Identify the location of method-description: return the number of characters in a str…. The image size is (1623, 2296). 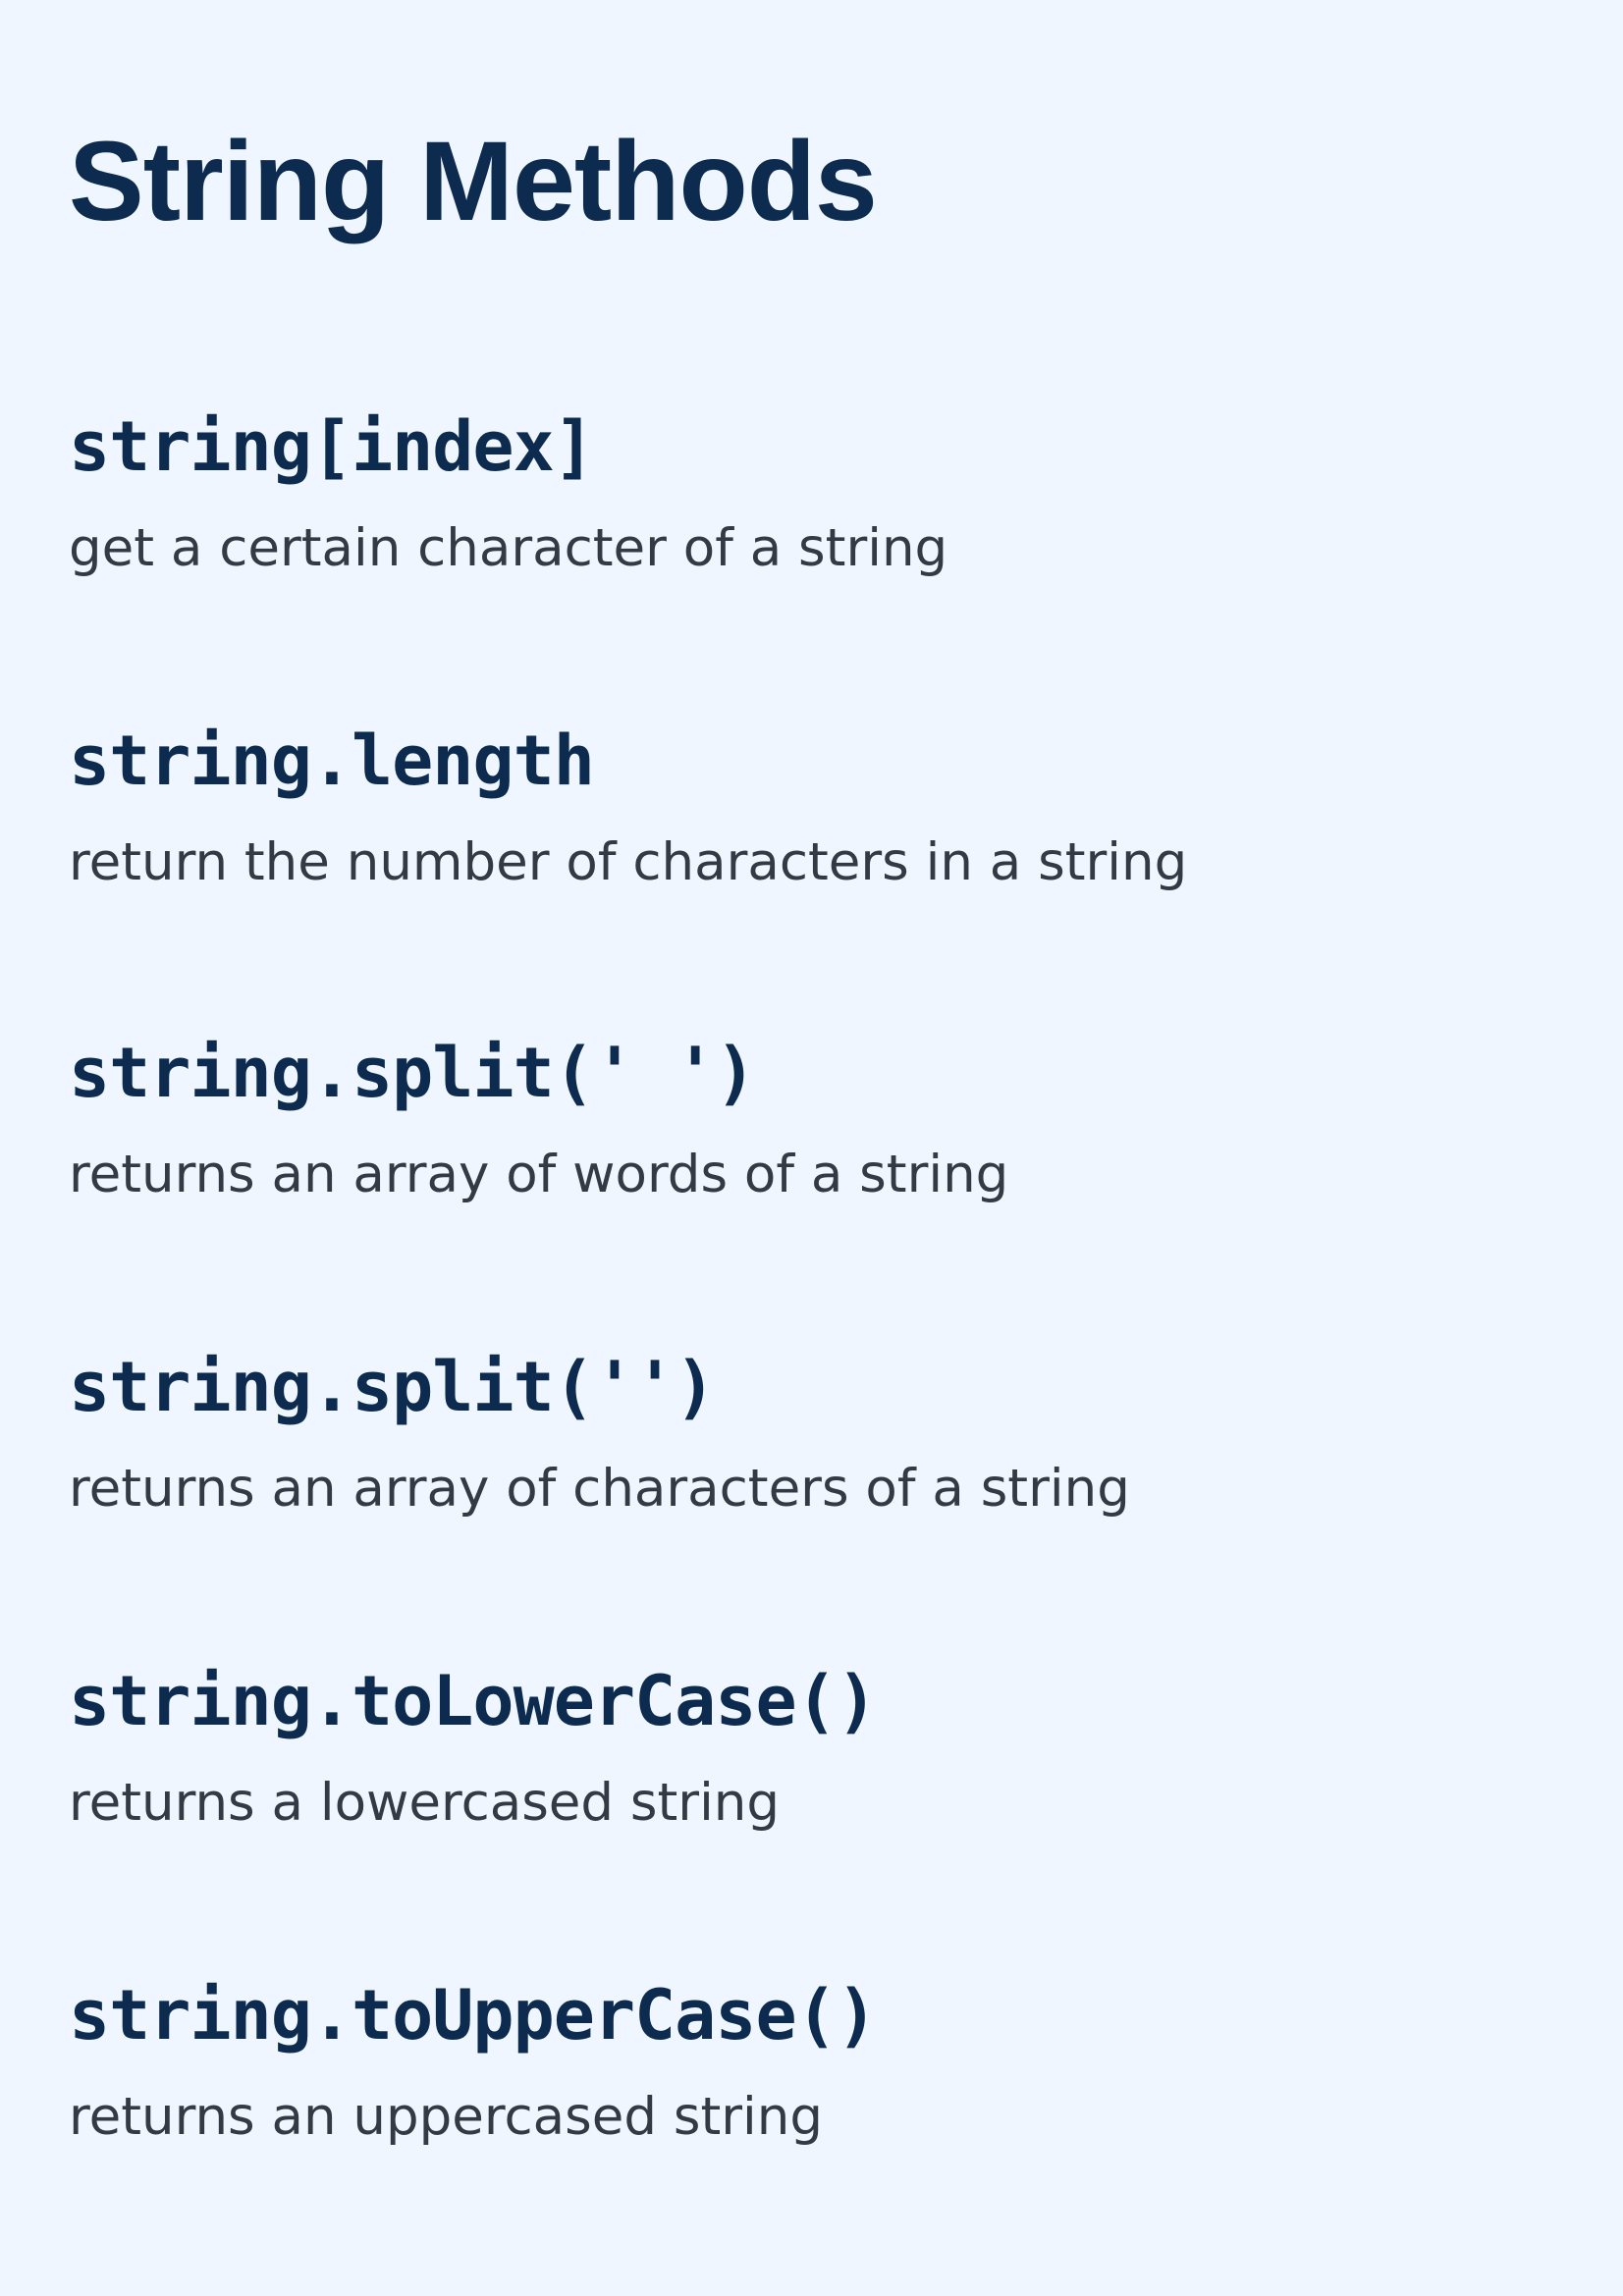
(628, 862).